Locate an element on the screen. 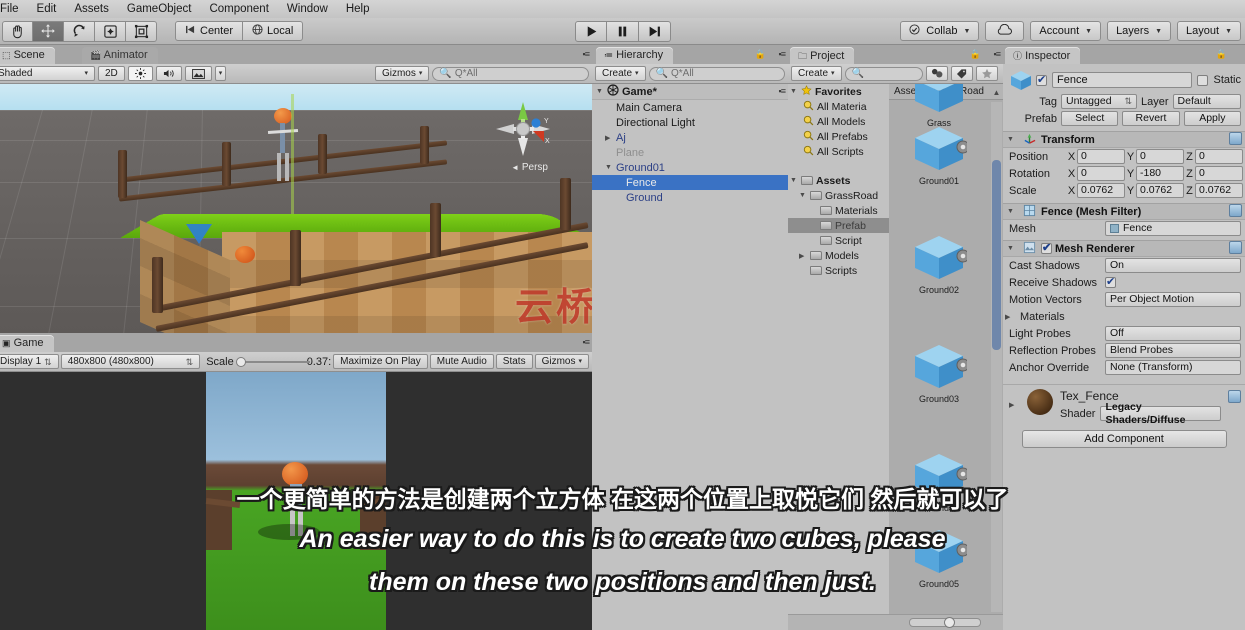 This screenshot has height=630, width=1245. anchor-override-field: None (Transform) is located at coordinates (1173, 367).